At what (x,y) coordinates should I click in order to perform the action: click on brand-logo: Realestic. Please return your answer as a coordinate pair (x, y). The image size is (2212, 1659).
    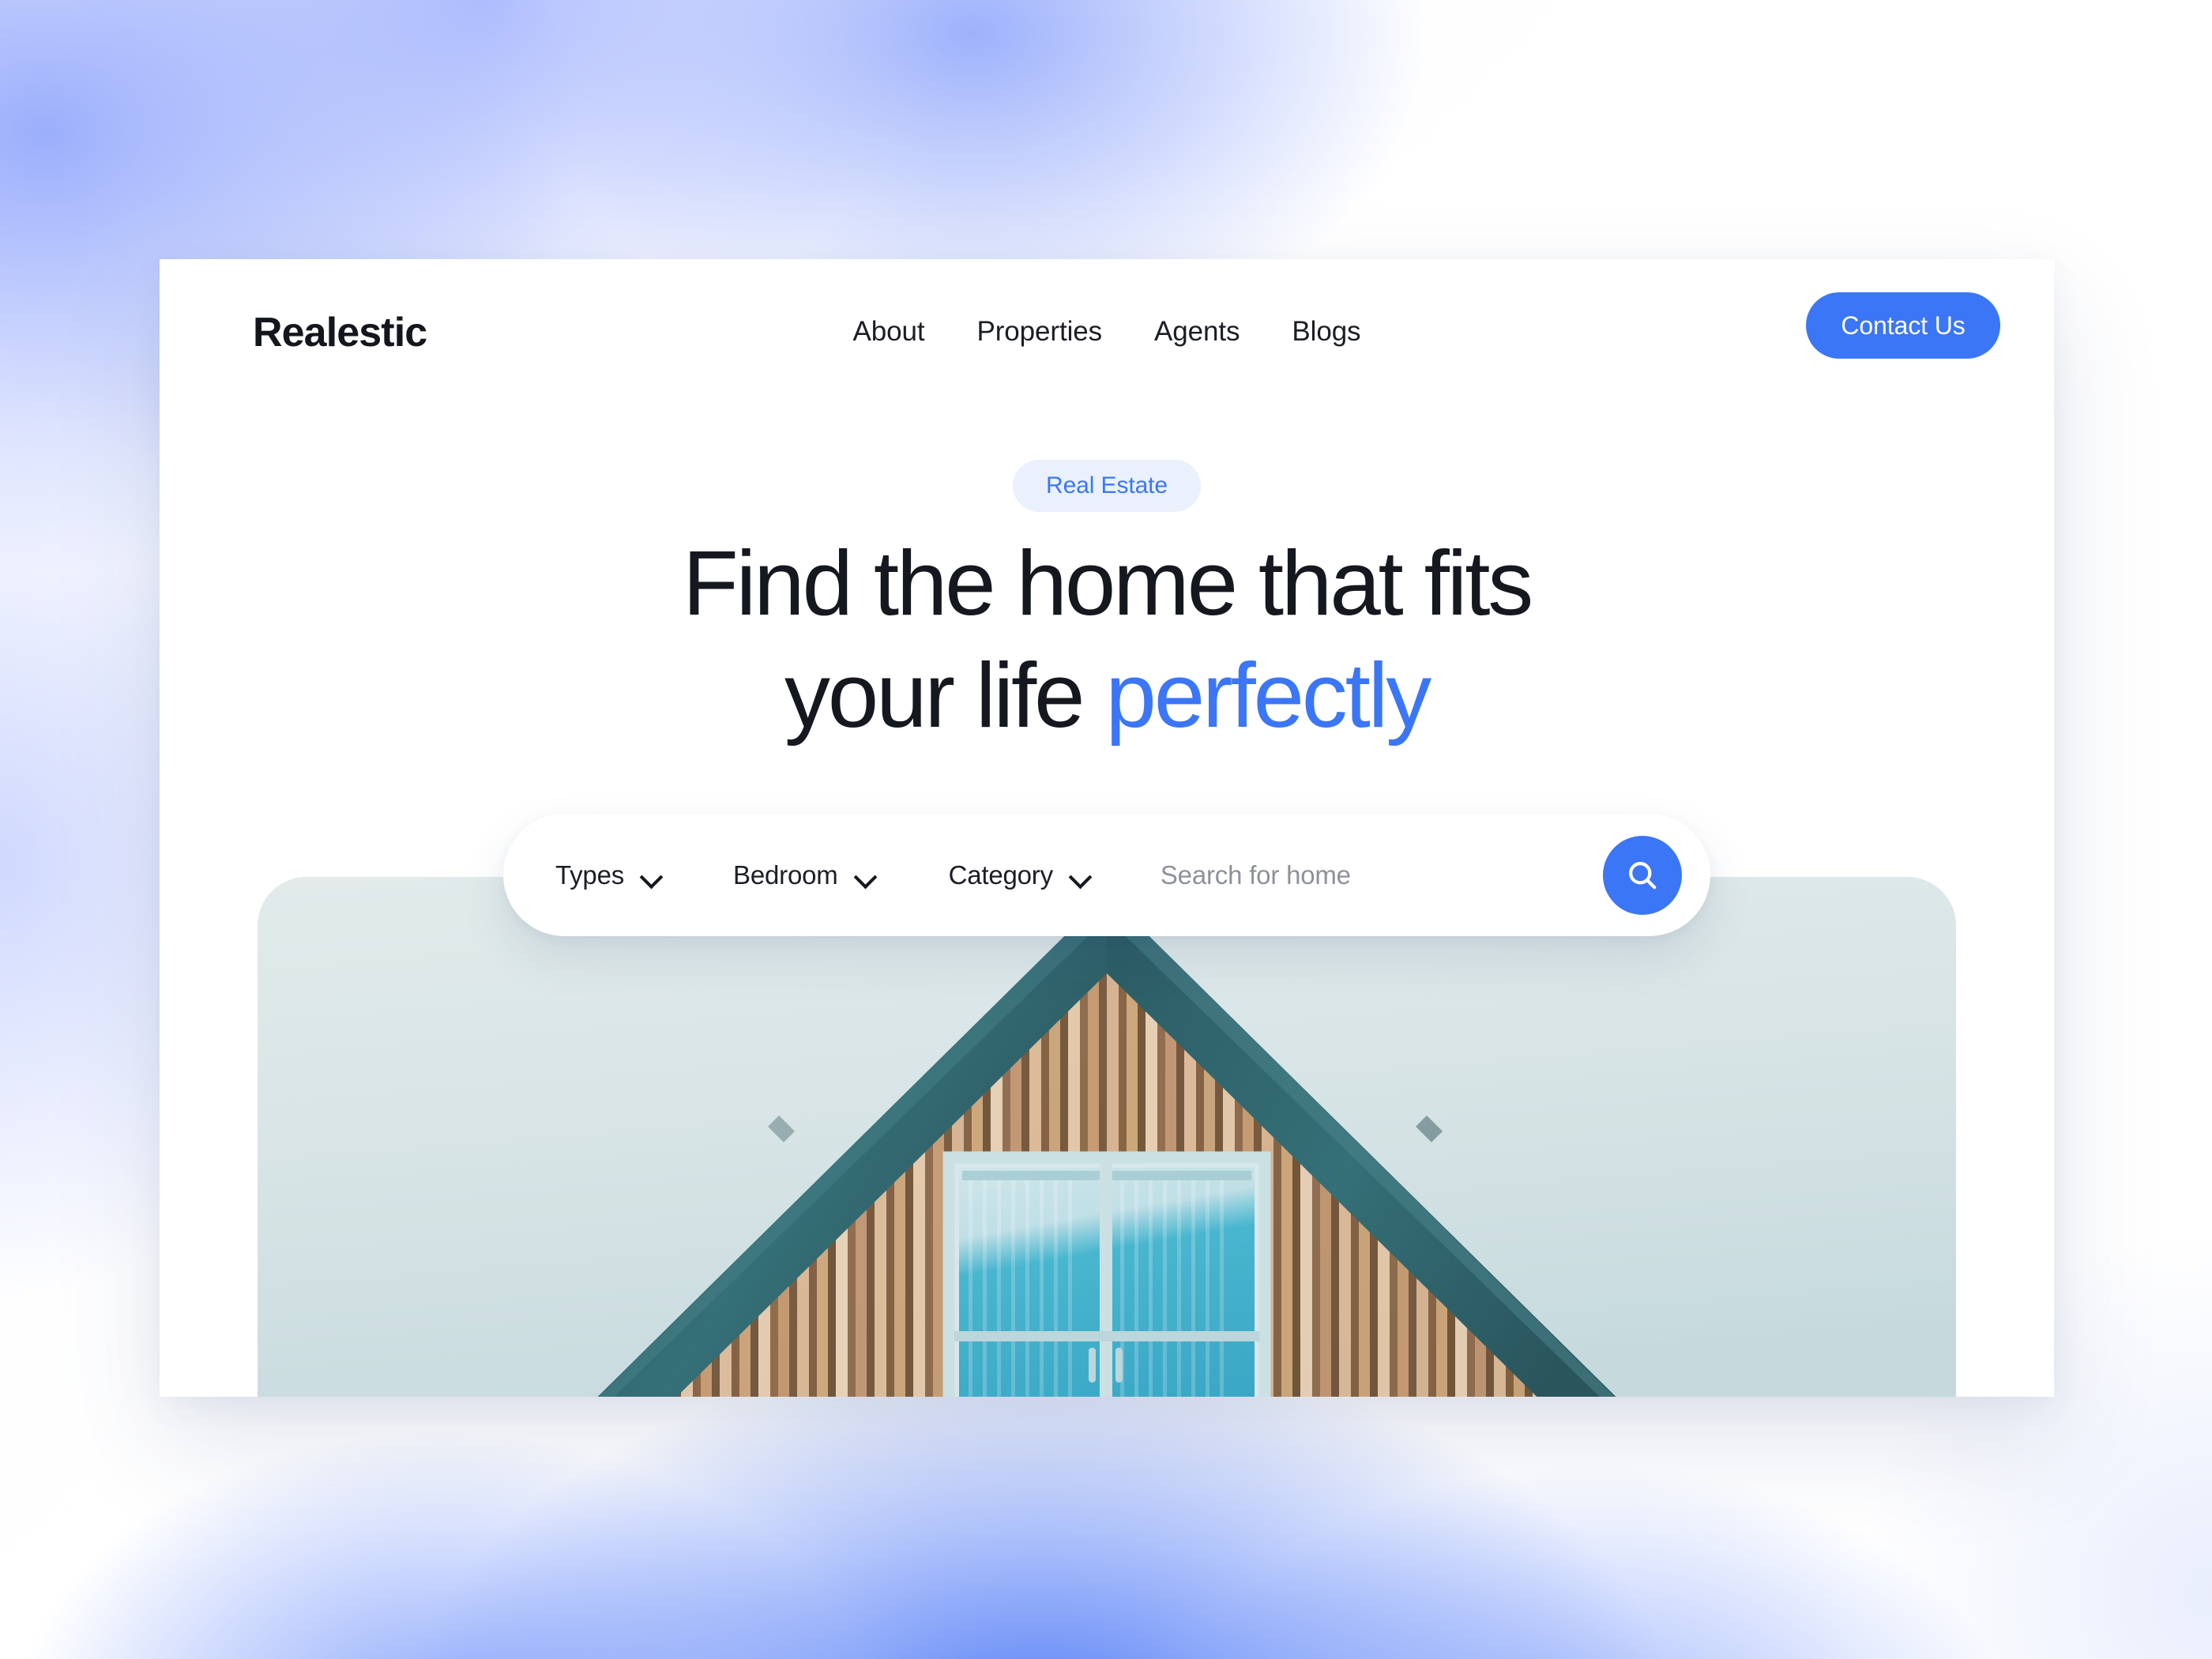
    Looking at the image, I should click on (340, 333).